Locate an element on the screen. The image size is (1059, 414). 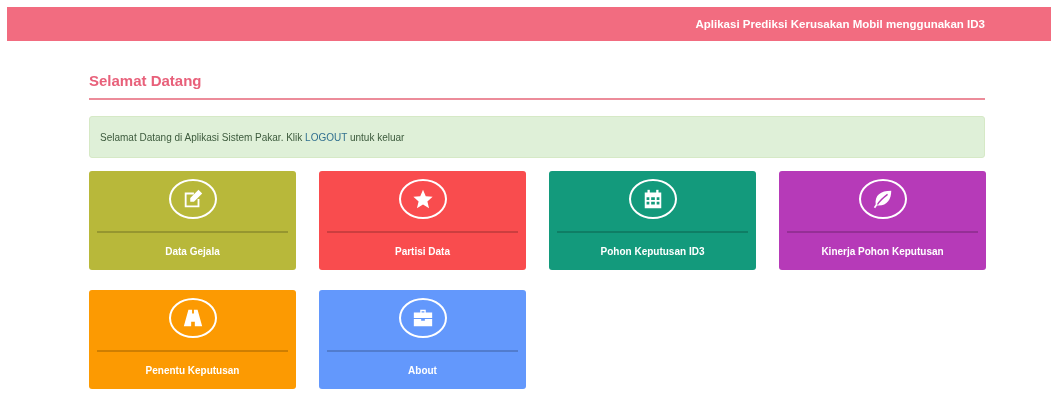
page-title: Selamat Datang is located at coordinates (537, 86).